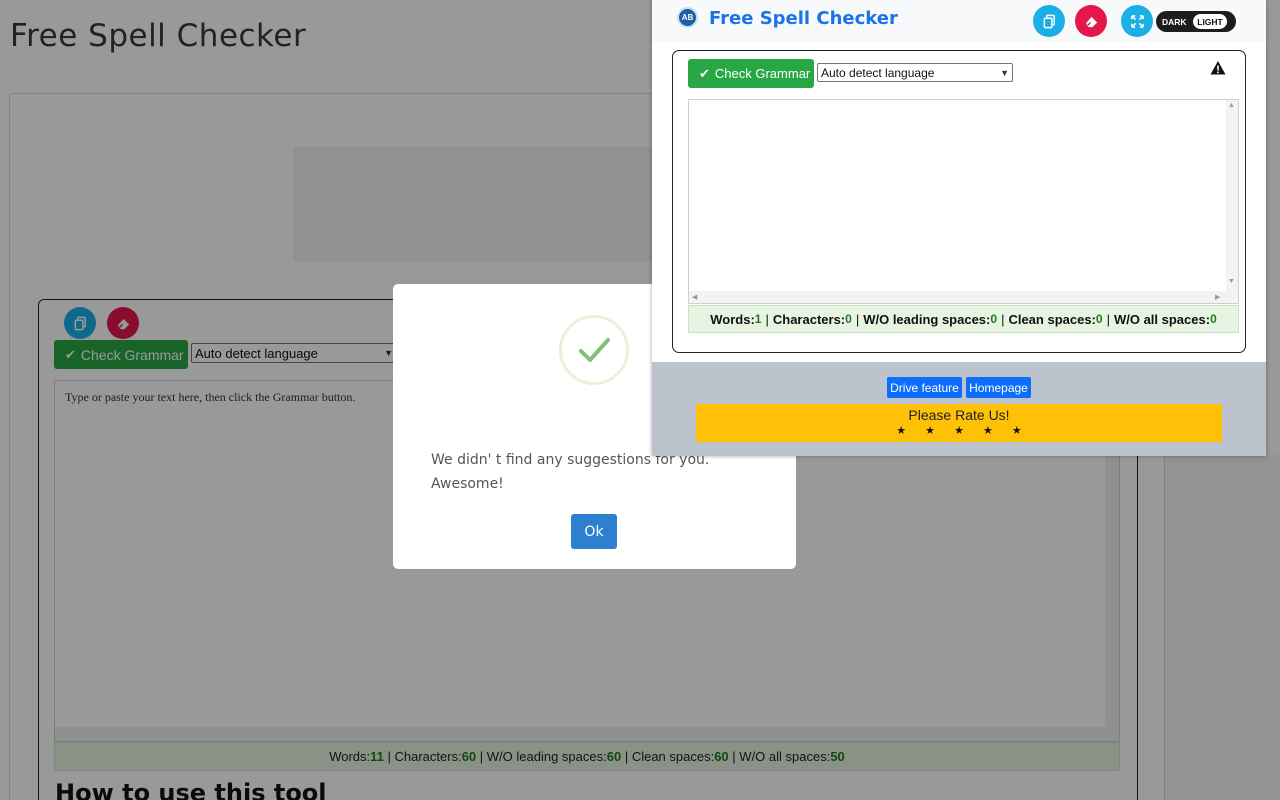 This screenshot has width=1280, height=800. I want to click on popup-language-select: Auto detect language ▼, so click(915, 72).